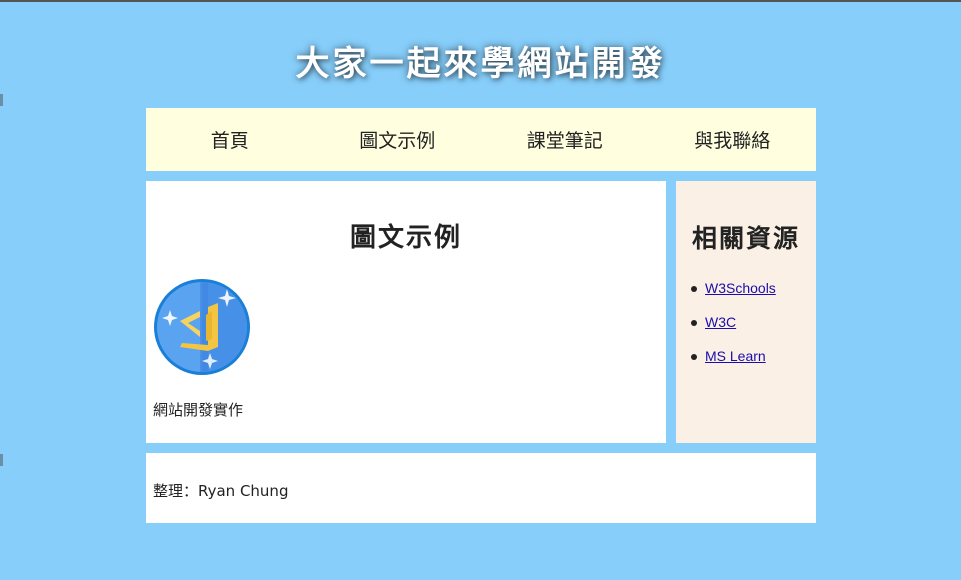  What do you see at coordinates (480, 64) in the screenshot?
I see `site-title: 大家一起來學網站開發` at bounding box center [480, 64].